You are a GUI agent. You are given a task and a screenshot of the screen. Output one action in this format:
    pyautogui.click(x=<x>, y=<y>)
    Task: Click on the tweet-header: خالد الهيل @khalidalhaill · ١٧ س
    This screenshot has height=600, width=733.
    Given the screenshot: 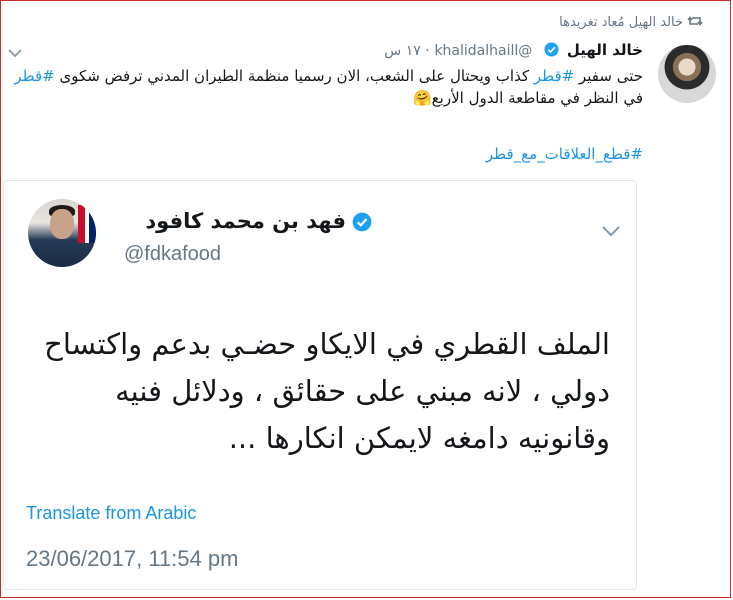 What is the action you would take?
    pyautogui.click(x=513, y=50)
    